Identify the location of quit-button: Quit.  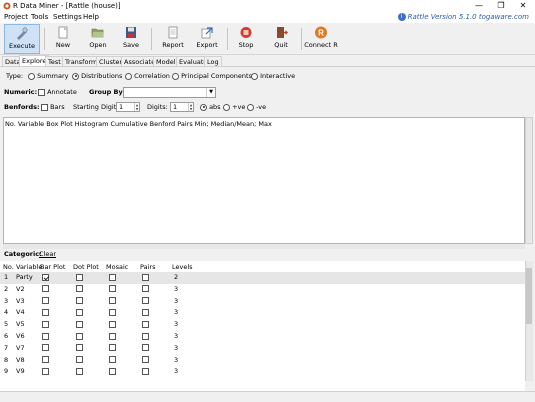
(281, 39).